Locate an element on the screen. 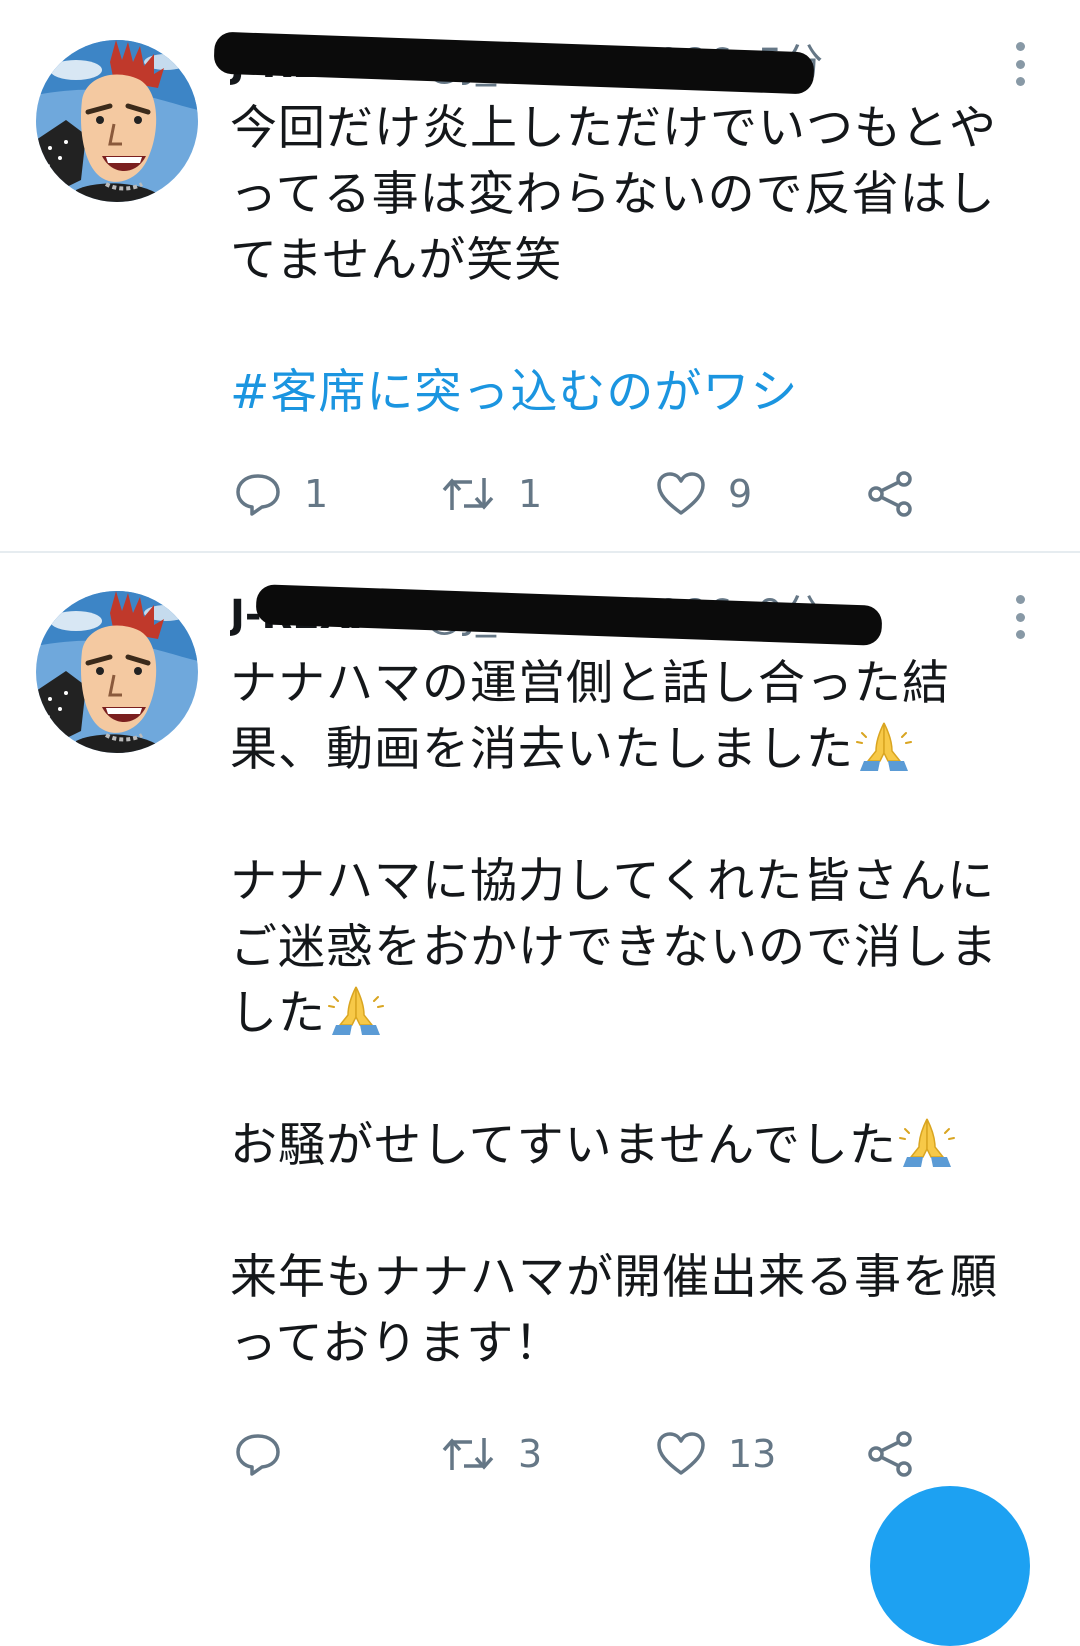 Image resolution: width=1080 pixels, height=1646 pixels. tweet-text-line: てませんが笑笑 is located at coordinates (396, 260).